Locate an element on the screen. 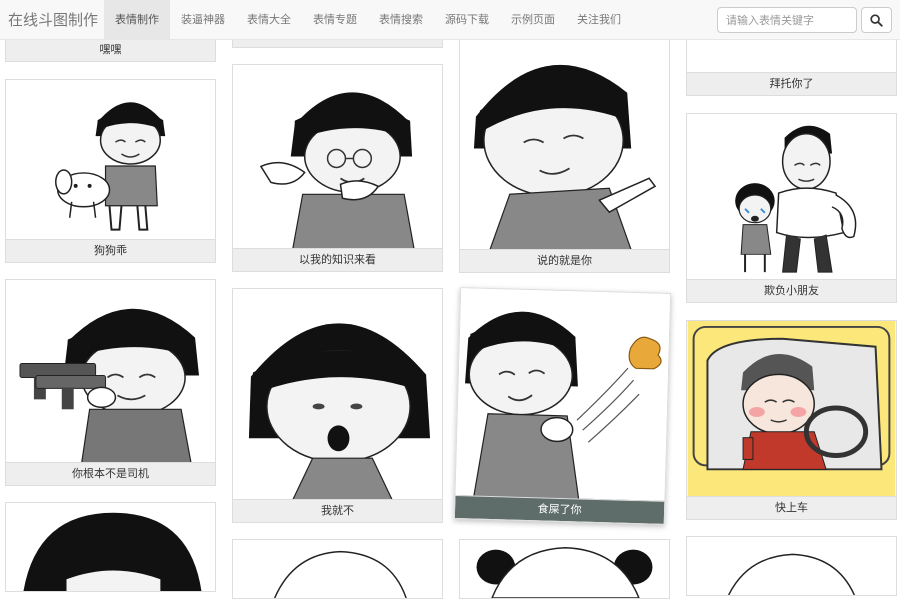  meme-card: 你根本不是司机 is located at coordinates (110, 382).